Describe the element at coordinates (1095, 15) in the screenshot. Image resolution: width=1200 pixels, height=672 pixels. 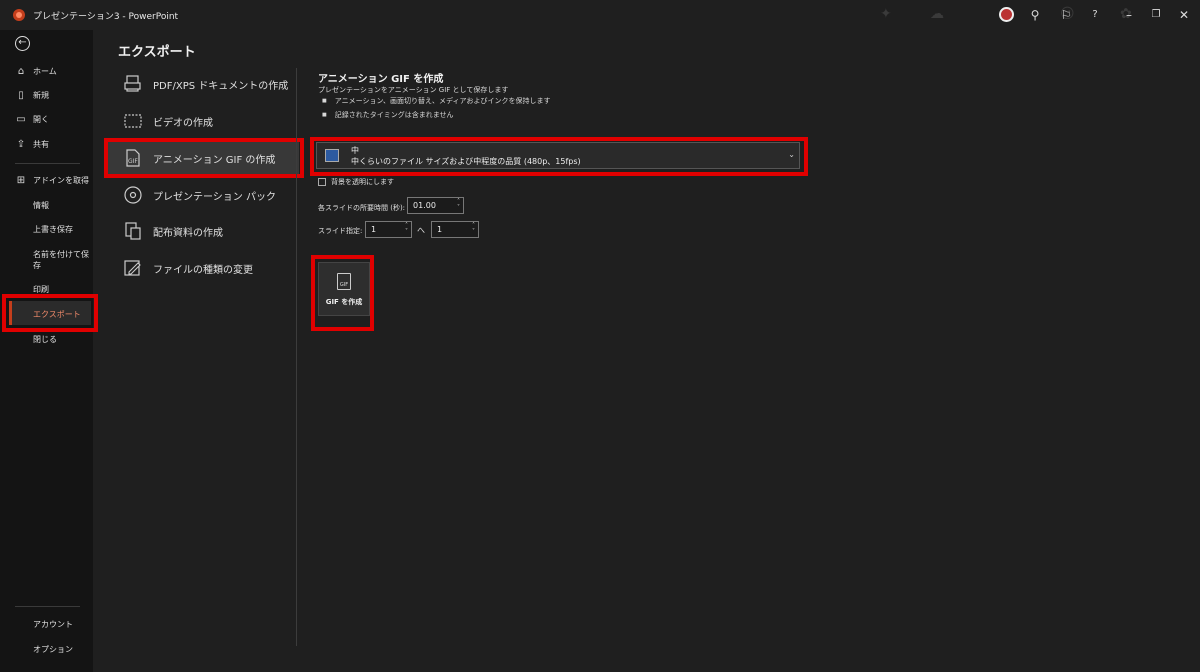
I see `help-icon: ?` at that location.